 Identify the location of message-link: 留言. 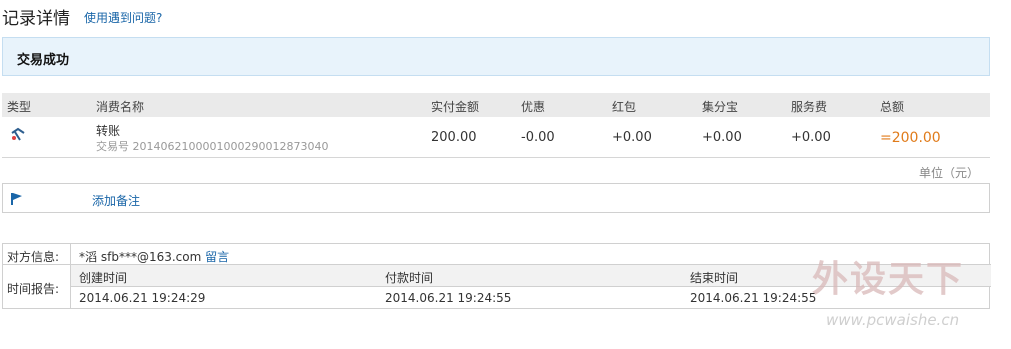
(217, 257).